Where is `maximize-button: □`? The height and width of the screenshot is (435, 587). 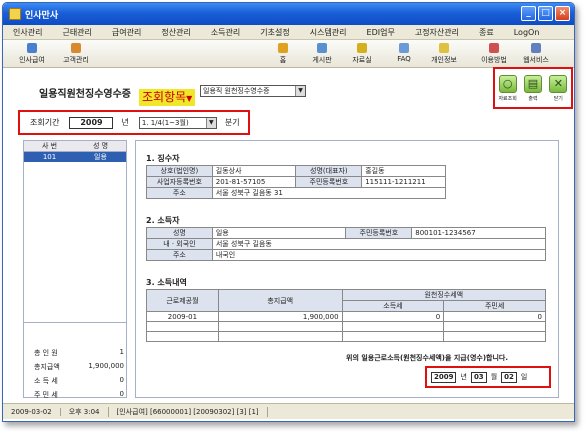
maximize-button: □ is located at coordinates (545, 13).